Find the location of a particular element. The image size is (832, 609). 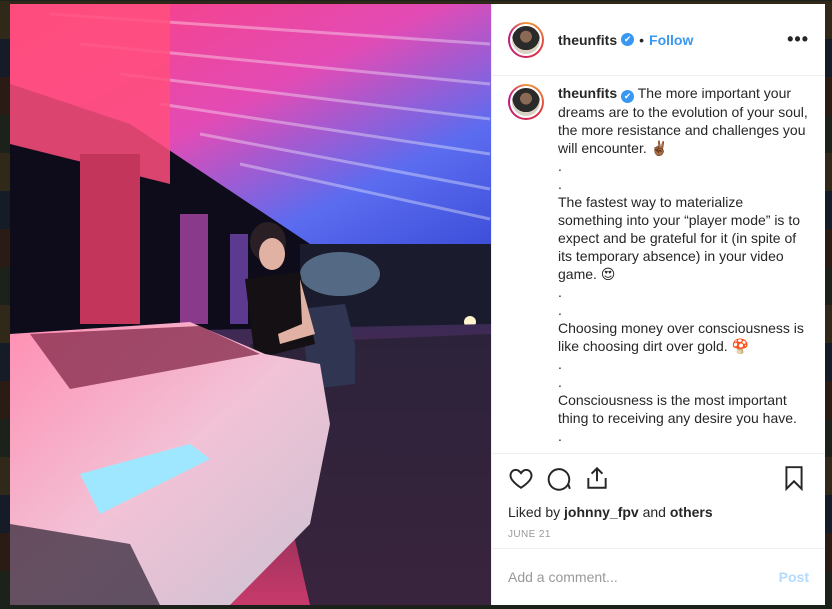

comment-box: Post is located at coordinates (658, 576).